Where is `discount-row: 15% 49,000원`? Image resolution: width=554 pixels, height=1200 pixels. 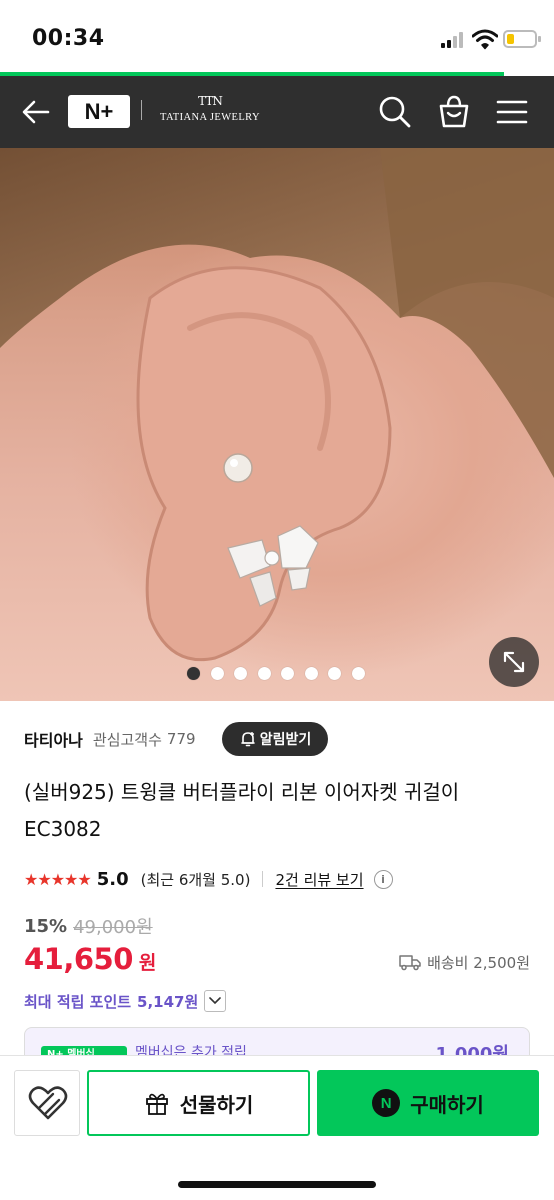 discount-row: 15% 49,000원 is located at coordinates (88, 926).